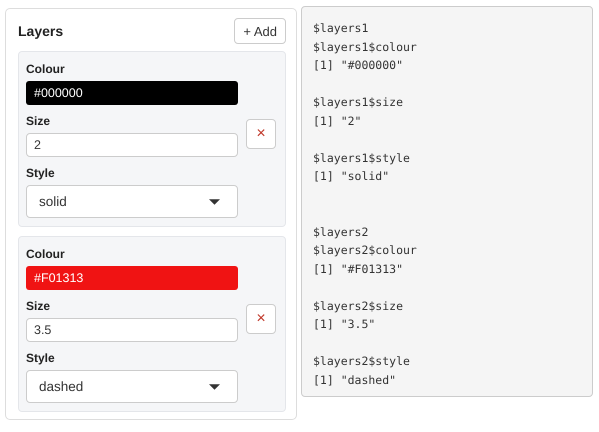  What do you see at coordinates (351, 176) in the screenshot?
I see `output-line: [1] "solid"` at bounding box center [351, 176].